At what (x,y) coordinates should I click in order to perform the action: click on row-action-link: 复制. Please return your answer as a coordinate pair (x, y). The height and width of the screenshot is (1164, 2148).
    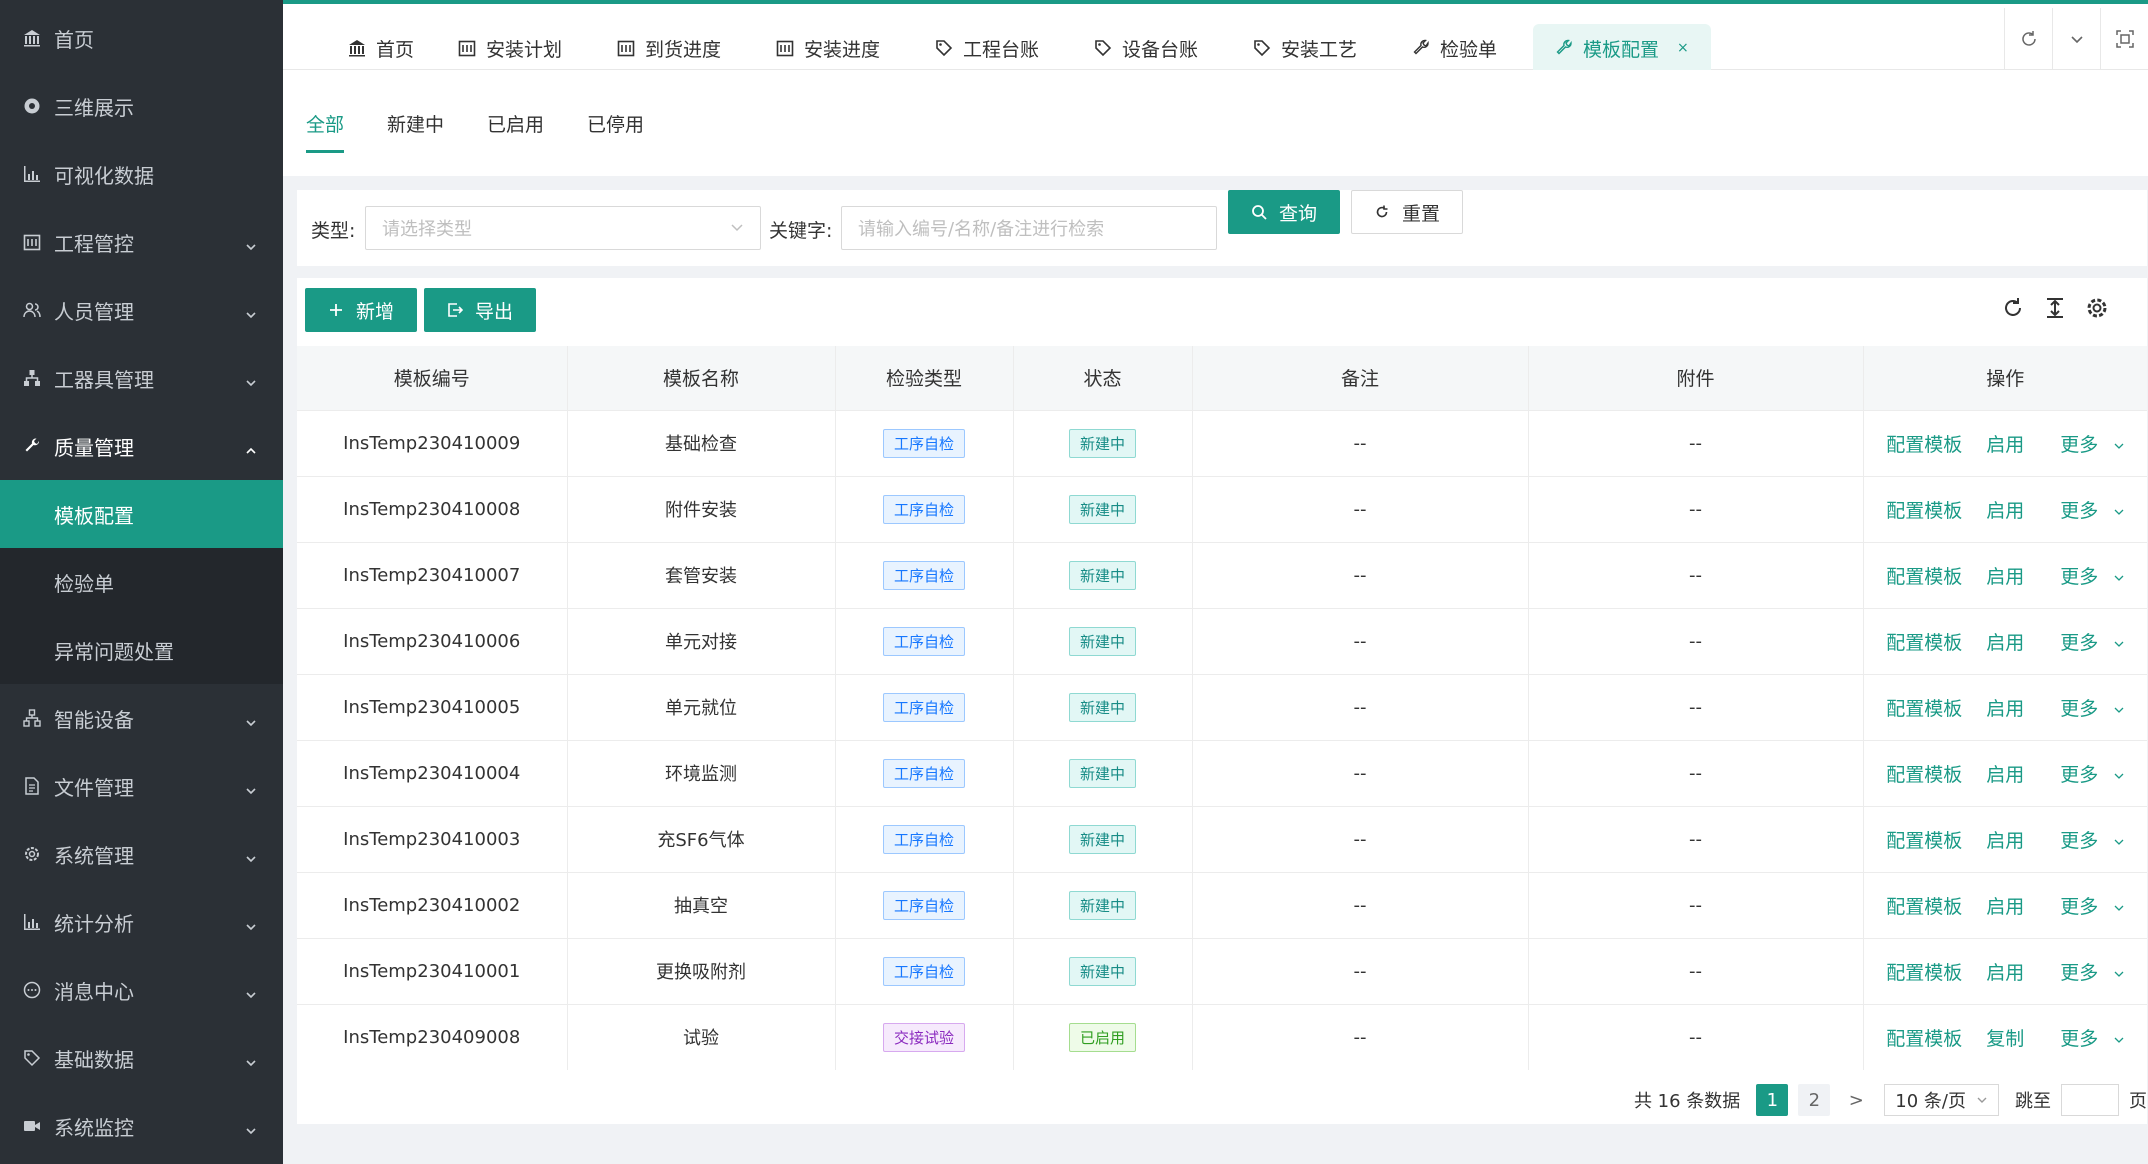
    Looking at the image, I should click on (2005, 1039).